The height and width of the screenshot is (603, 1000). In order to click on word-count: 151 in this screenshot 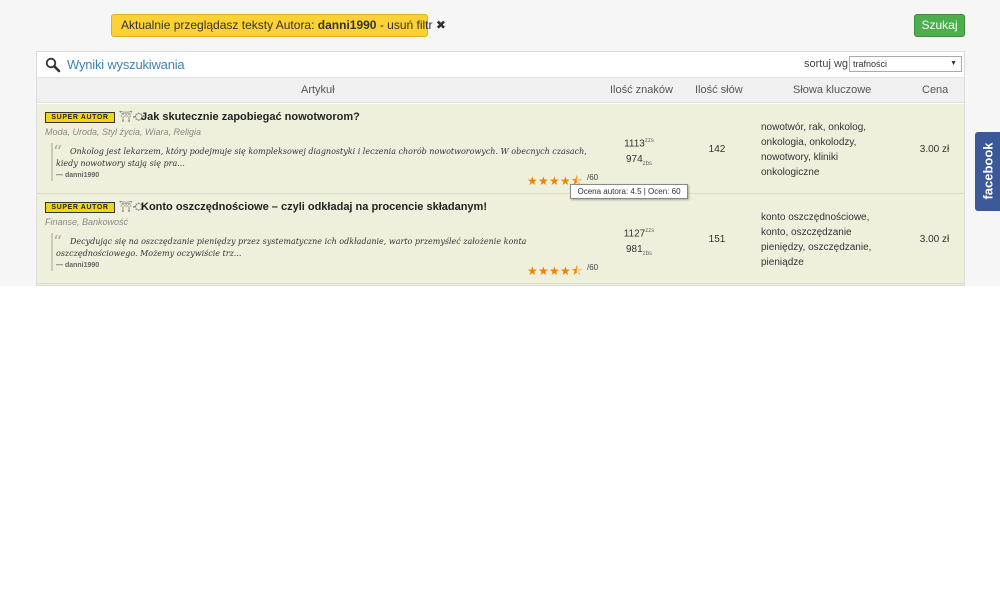, I will do `click(717, 239)`.